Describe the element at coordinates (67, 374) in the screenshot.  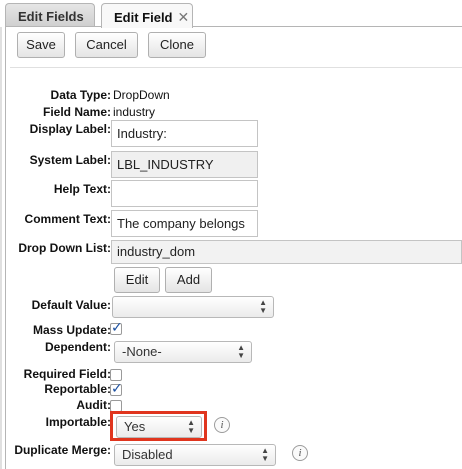
I see `required-field-label: Required Field:` at that location.